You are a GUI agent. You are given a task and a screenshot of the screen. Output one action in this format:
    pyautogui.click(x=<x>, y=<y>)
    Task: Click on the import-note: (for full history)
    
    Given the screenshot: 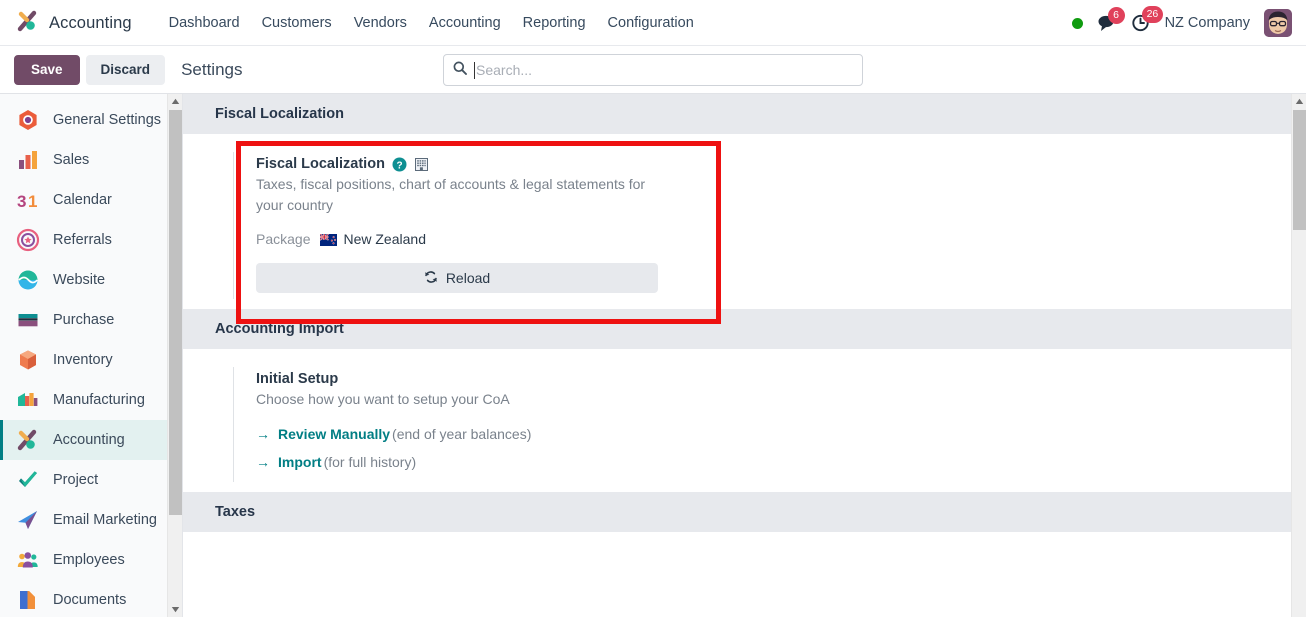 What is the action you would take?
    pyautogui.click(x=370, y=462)
    